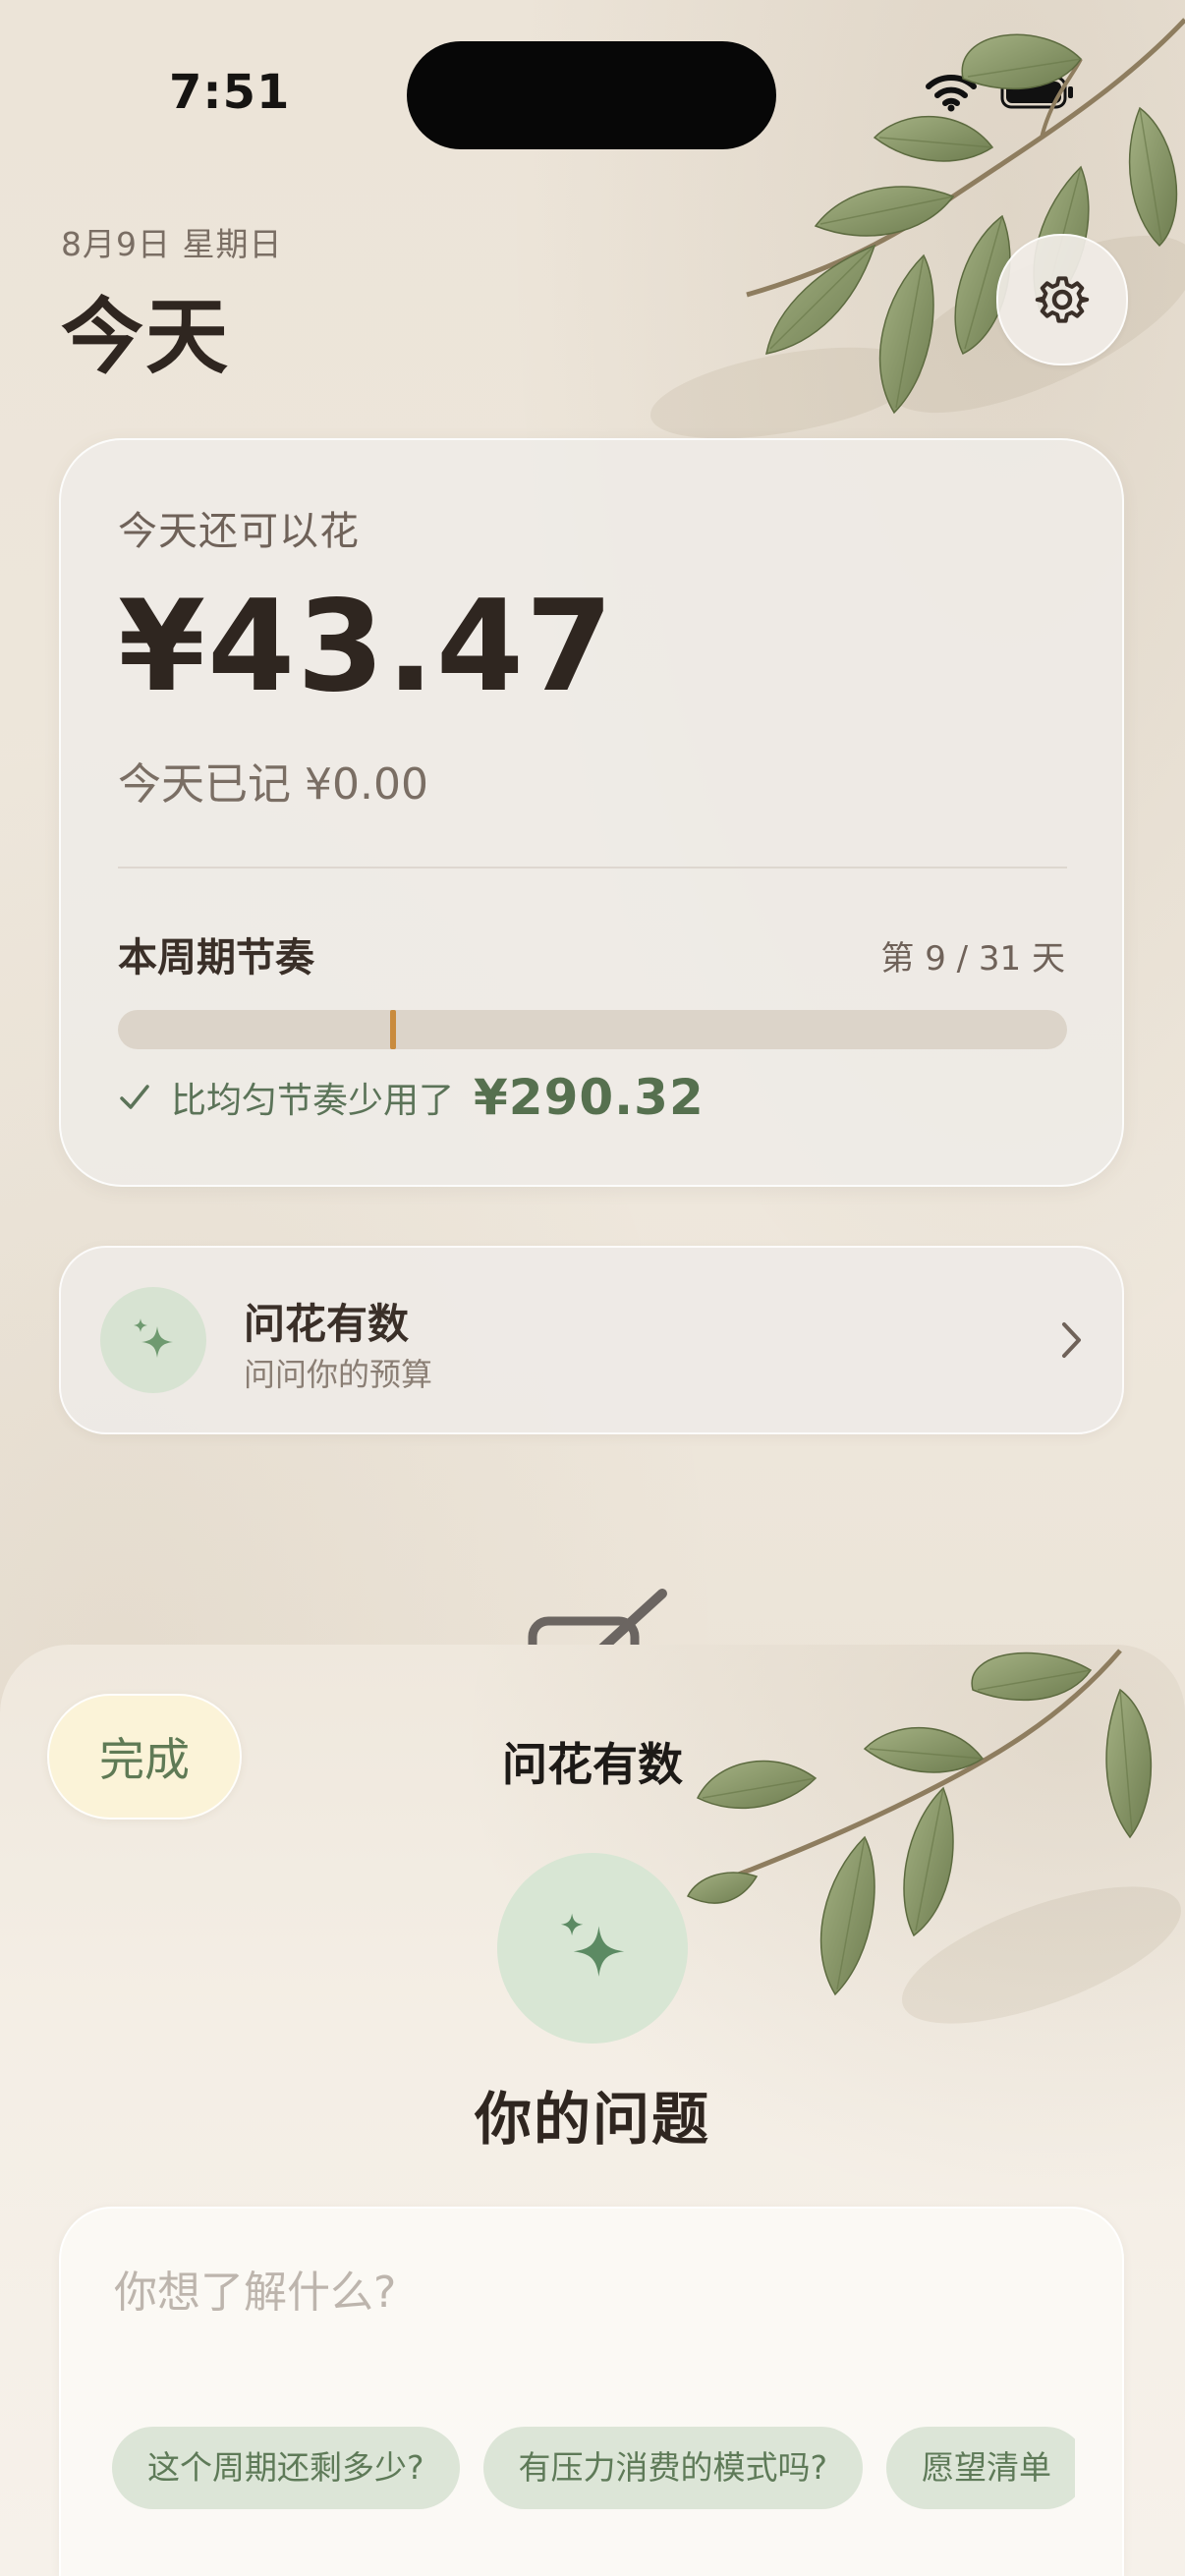 The height and width of the screenshot is (2576, 1185). What do you see at coordinates (172, 244) in the screenshot?
I see `date-label: 8月9日 星期日` at bounding box center [172, 244].